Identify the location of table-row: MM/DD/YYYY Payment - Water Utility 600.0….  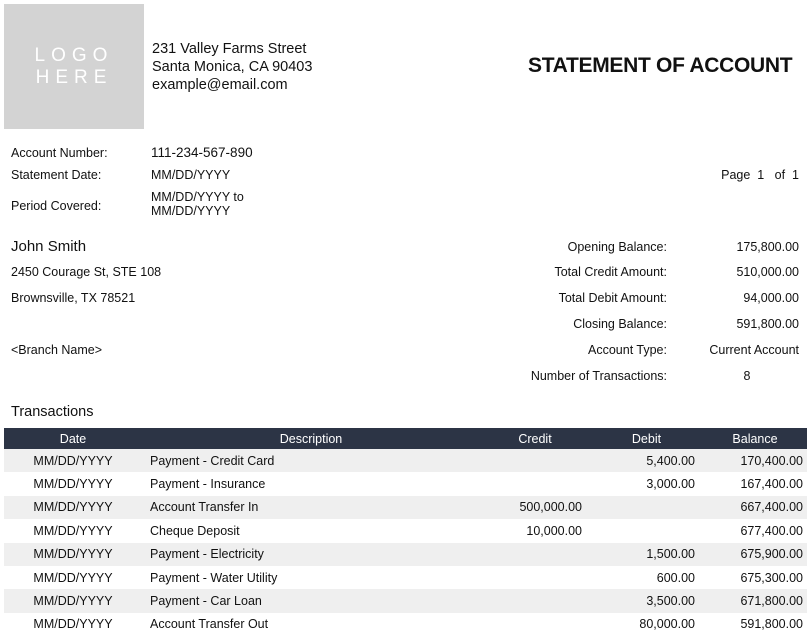
(405, 577).